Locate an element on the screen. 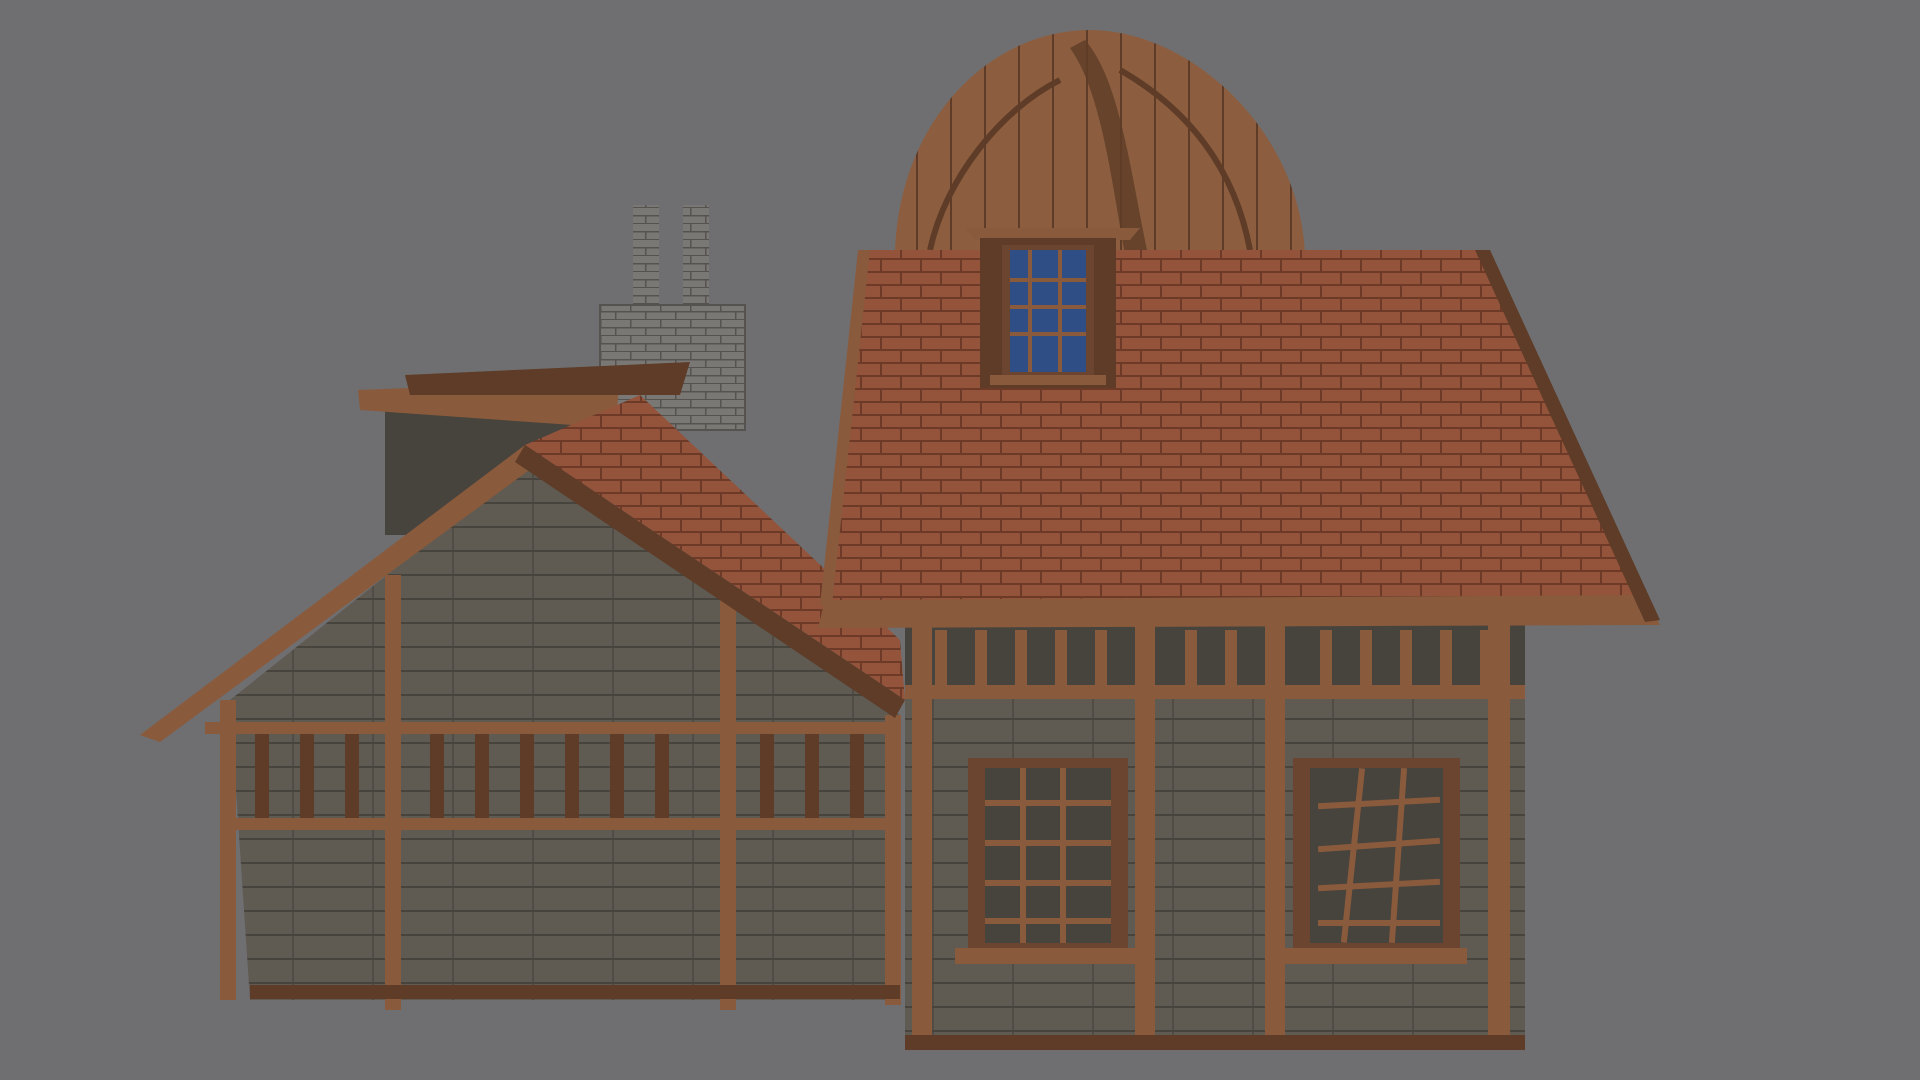 This screenshot has height=1080, width=1920. window-right-broken is located at coordinates (1374, 861).